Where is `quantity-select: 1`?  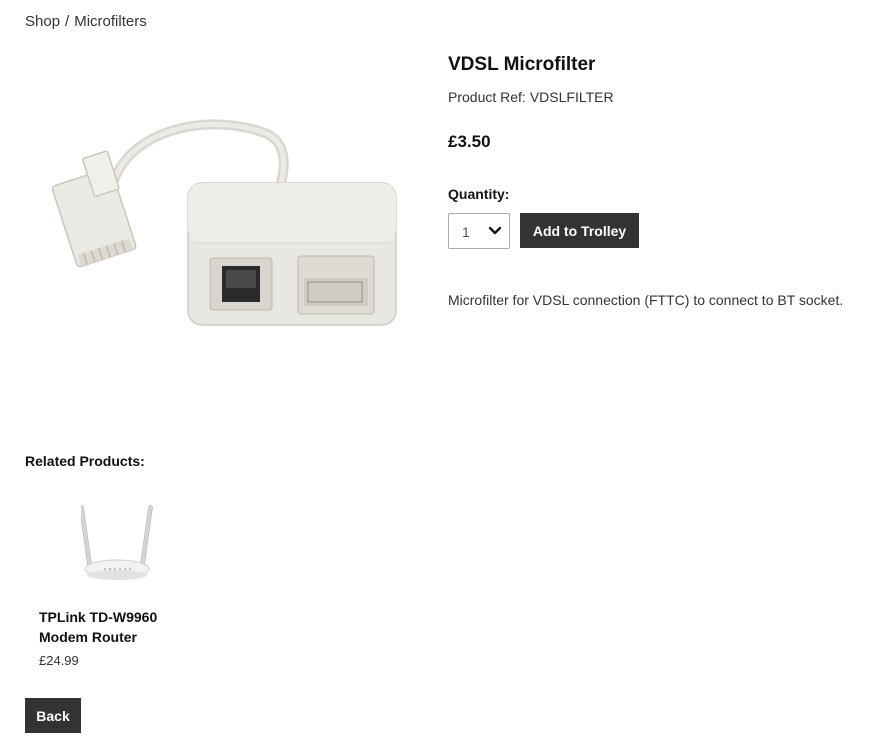 quantity-select: 1 is located at coordinates (479, 231).